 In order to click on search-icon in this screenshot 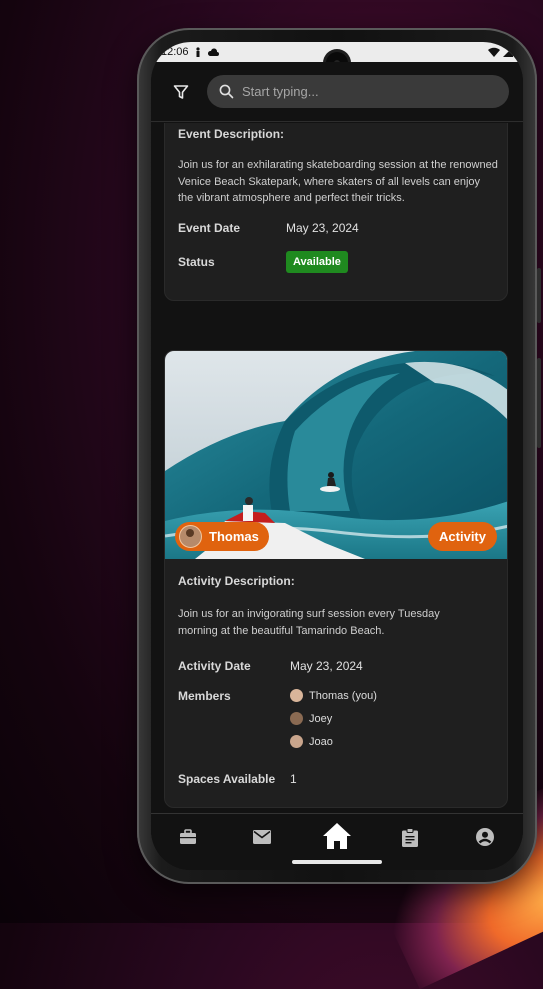, I will do `click(226, 91)`.